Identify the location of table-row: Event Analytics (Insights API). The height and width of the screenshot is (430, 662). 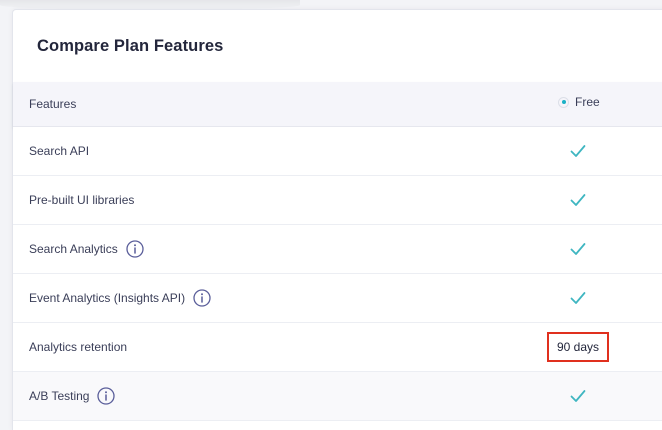
(337, 298).